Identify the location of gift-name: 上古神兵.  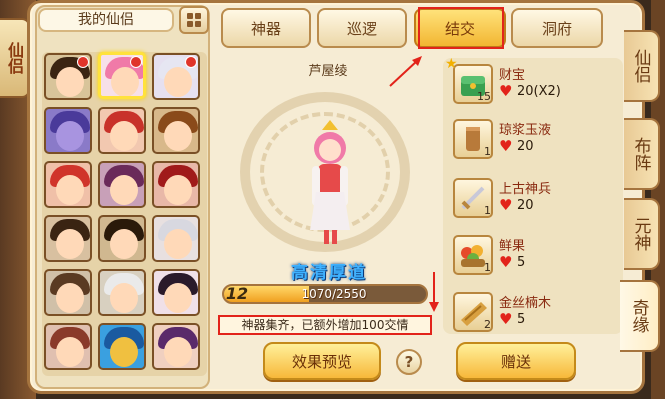
(525, 189).